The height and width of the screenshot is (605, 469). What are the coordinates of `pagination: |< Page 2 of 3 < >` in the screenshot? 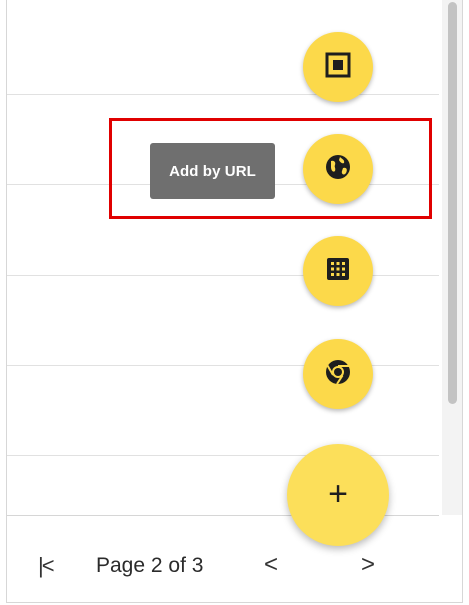 It's located at (234, 567).